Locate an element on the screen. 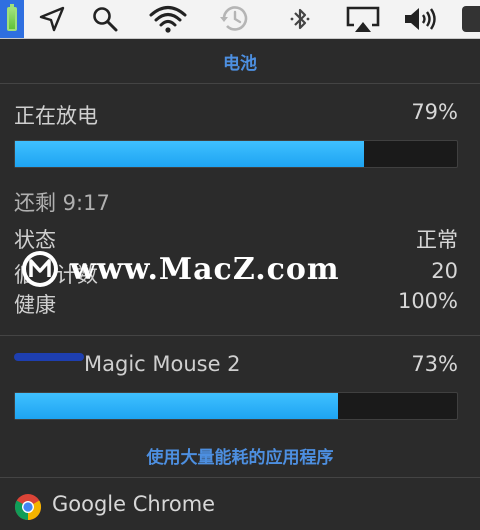 The width and height of the screenshot is (480, 530). battery-percent: 79% is located at coordinates (434, 112).